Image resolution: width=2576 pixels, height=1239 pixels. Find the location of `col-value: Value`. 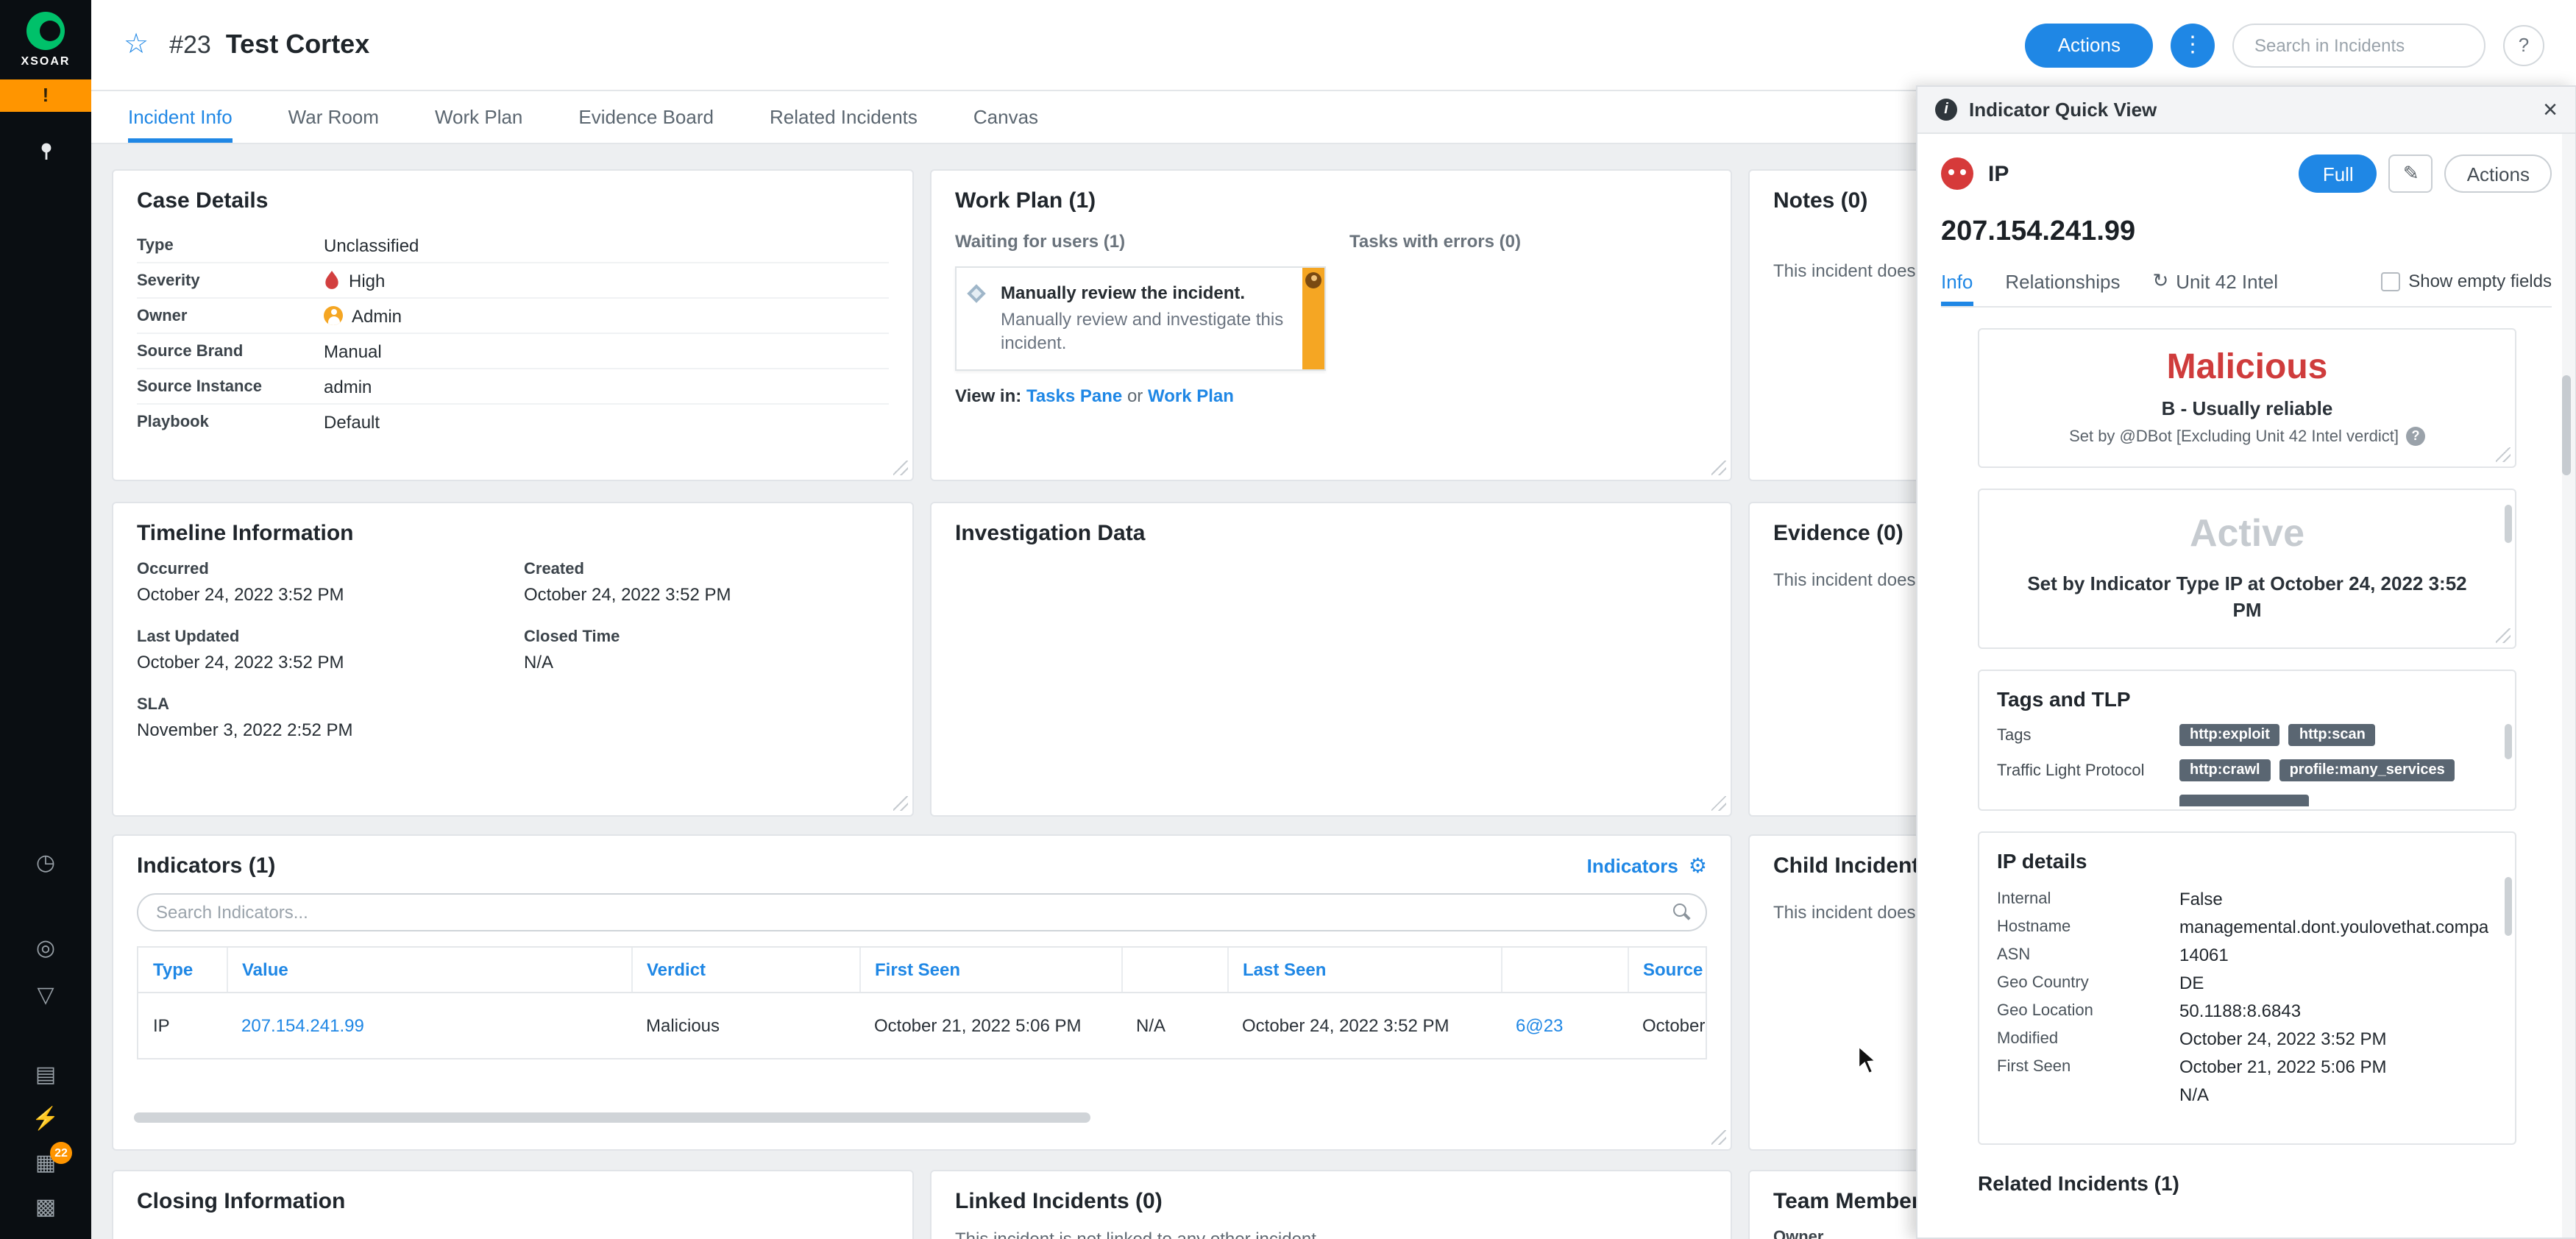

col-value: Value is located at coordinates (429, 970).